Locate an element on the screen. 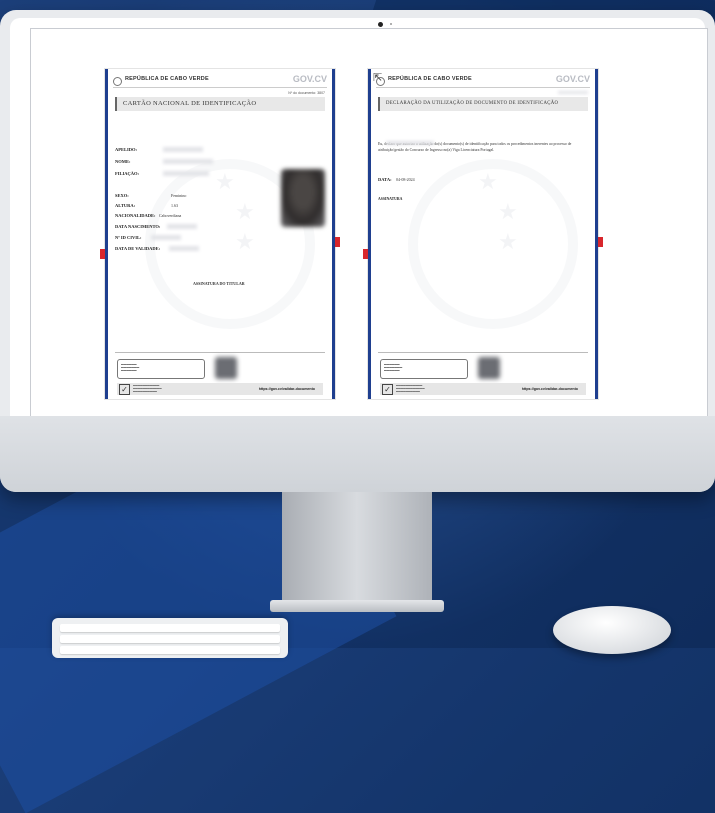  redacted-document-number is located at coordinates (573, 92).